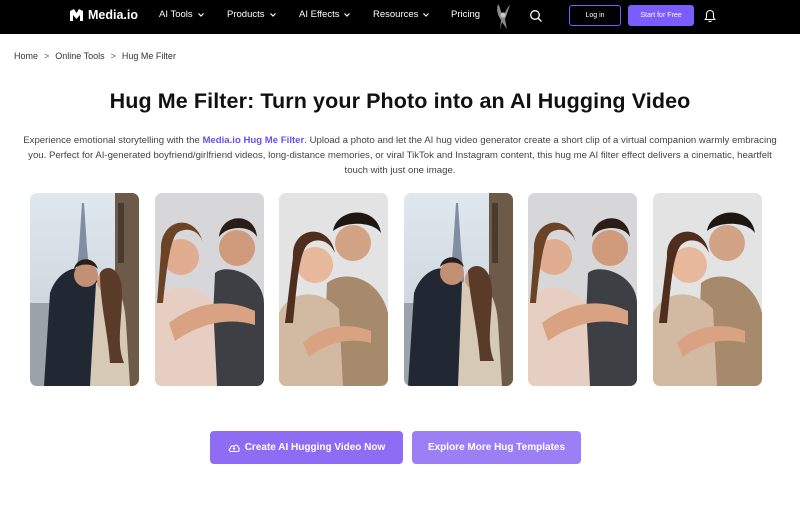 Image resolution: width=800 pixels, height=527 pixels. Describe the element at coordinates (496, 447) in the screenshot. I see `explore-templates-button: Explore More Hug Templates` at that location.